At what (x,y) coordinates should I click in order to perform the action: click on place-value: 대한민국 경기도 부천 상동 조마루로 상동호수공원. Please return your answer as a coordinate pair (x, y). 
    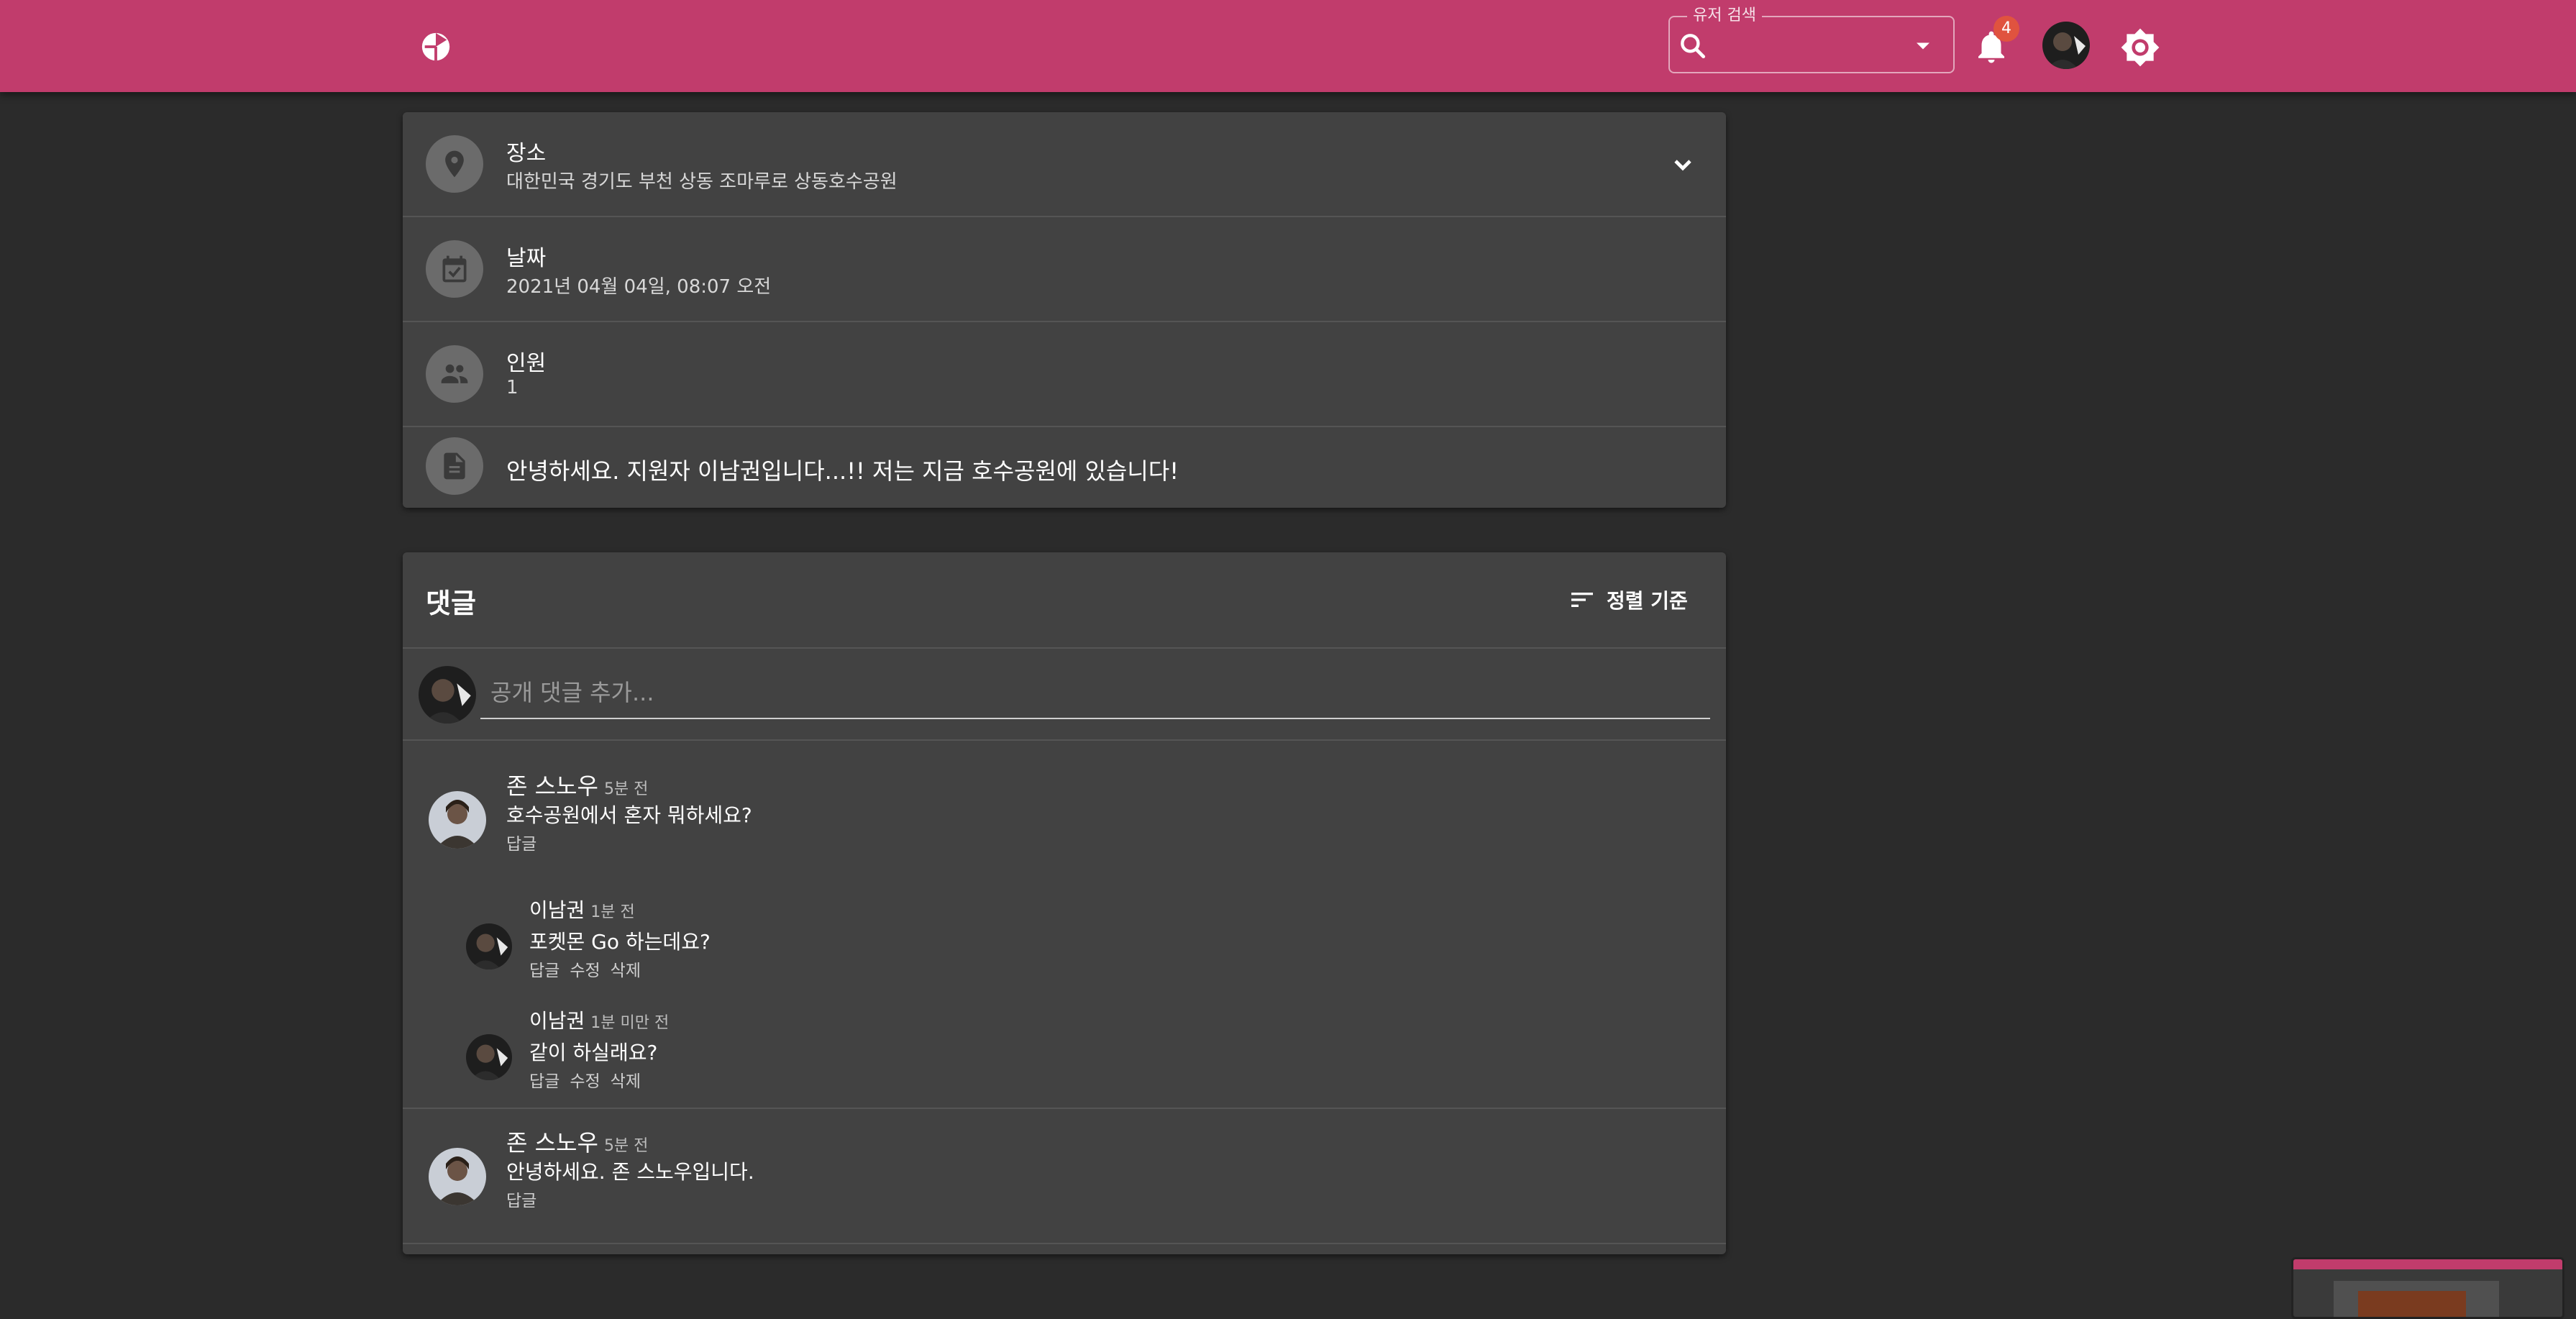
    Looking at the image, I should click on (702, 182).